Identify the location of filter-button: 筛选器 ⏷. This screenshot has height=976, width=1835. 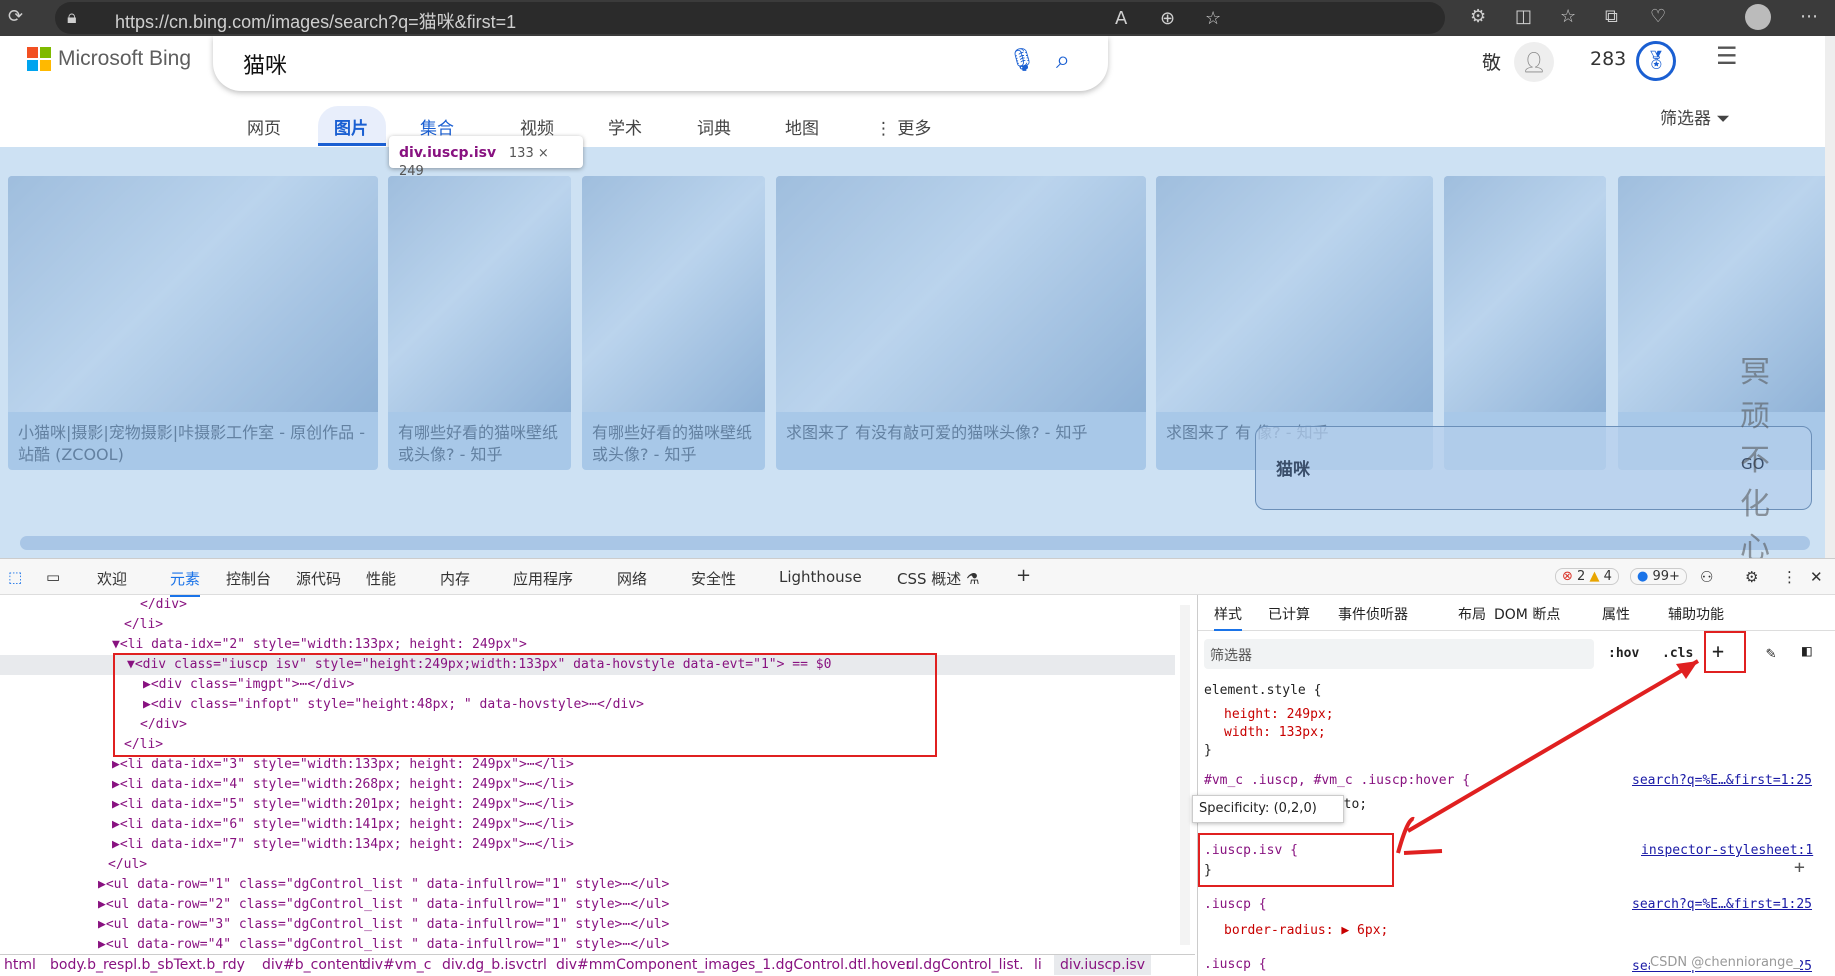
(1695, 116).